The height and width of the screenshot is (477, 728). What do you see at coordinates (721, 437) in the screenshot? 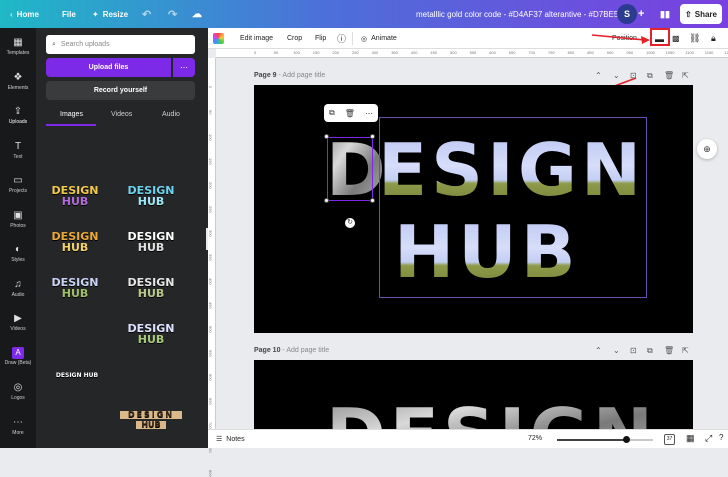
I see `help-icon: ?` at bounding box center [721, 437].